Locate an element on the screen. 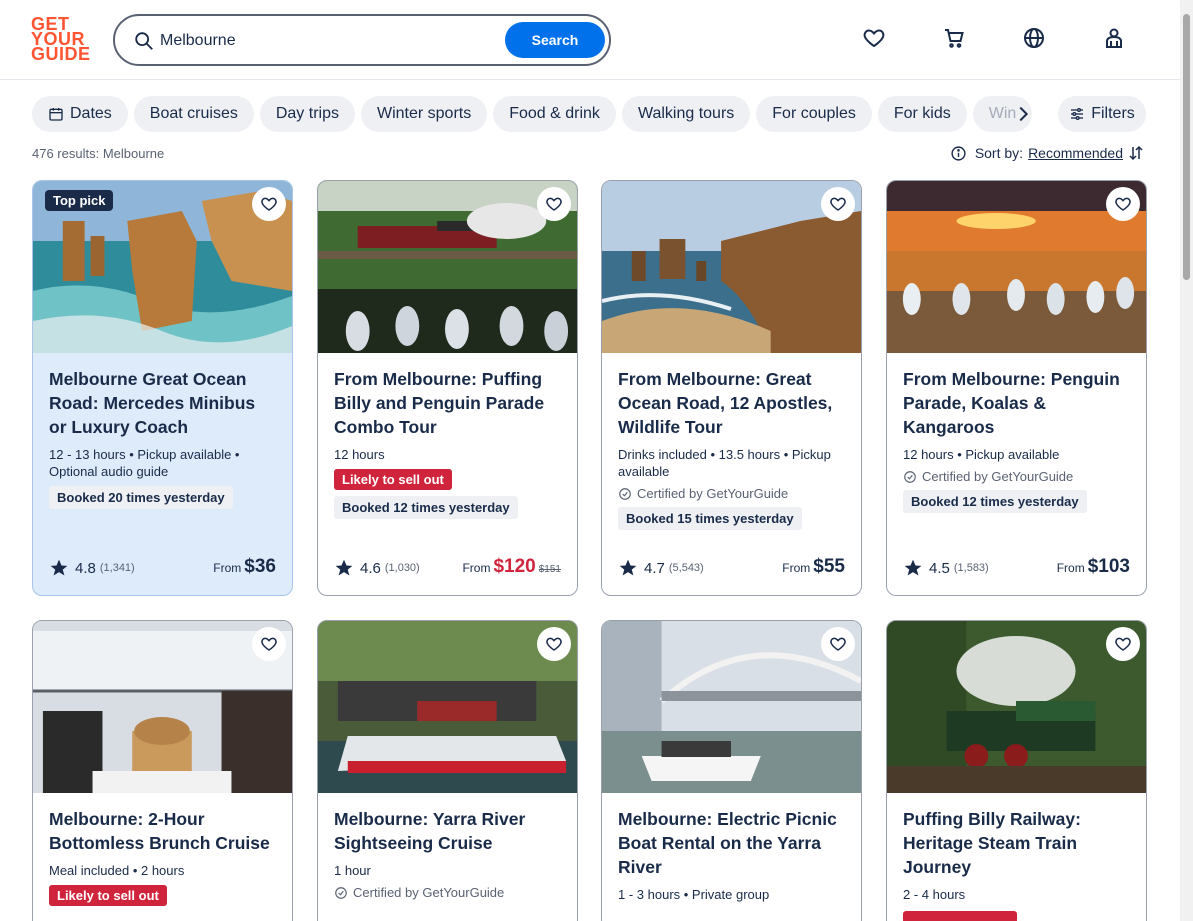 This screenshot has height=921, width=1193. review-count: (1,030) is located at coordinates (402, 568).